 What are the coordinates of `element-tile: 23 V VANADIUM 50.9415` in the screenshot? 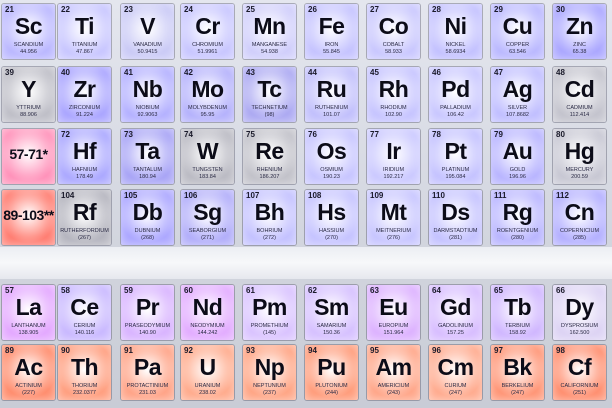 It's located at (147, 31).